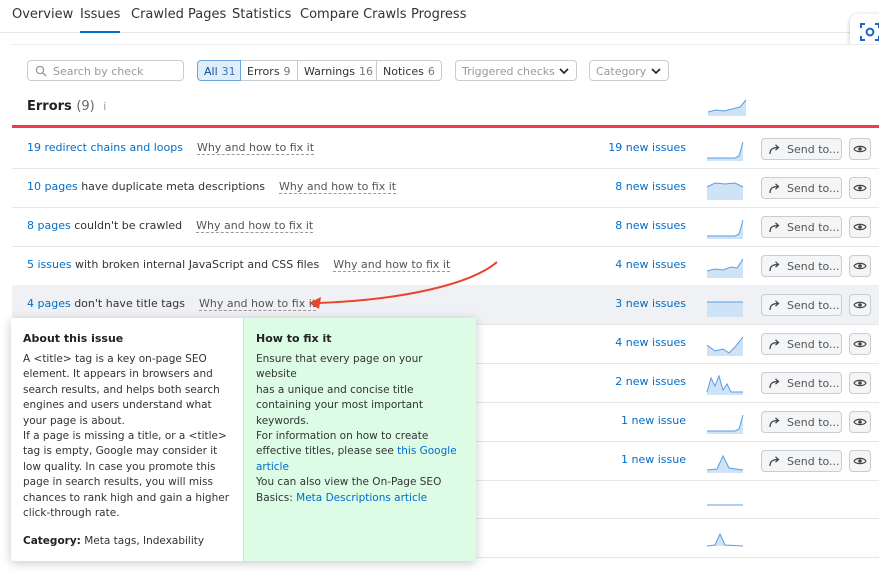 The height and width of the screenshot is (575, 879). What do you see at coordinates (261, 14) in the screenshot?
I see `tab-statistics: Statistics` at bounding box center [261, 14].